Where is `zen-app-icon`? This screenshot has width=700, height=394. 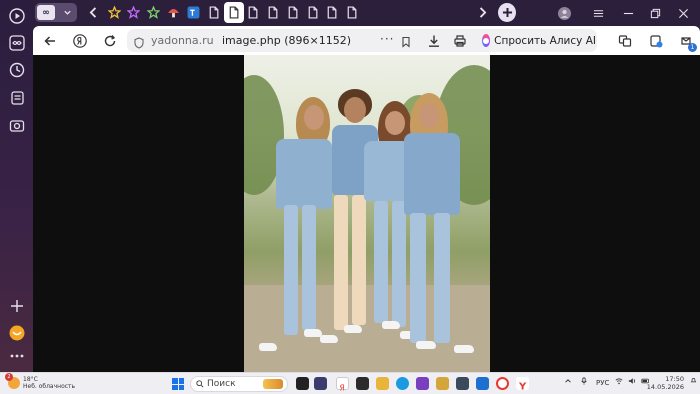 zen-app-icon is located at coordinates (17, 333).